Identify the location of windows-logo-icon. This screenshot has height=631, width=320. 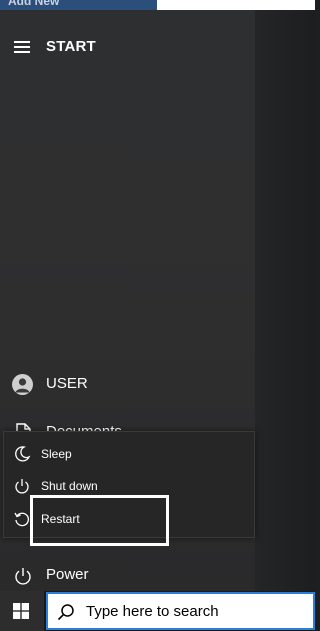
(21, 611).